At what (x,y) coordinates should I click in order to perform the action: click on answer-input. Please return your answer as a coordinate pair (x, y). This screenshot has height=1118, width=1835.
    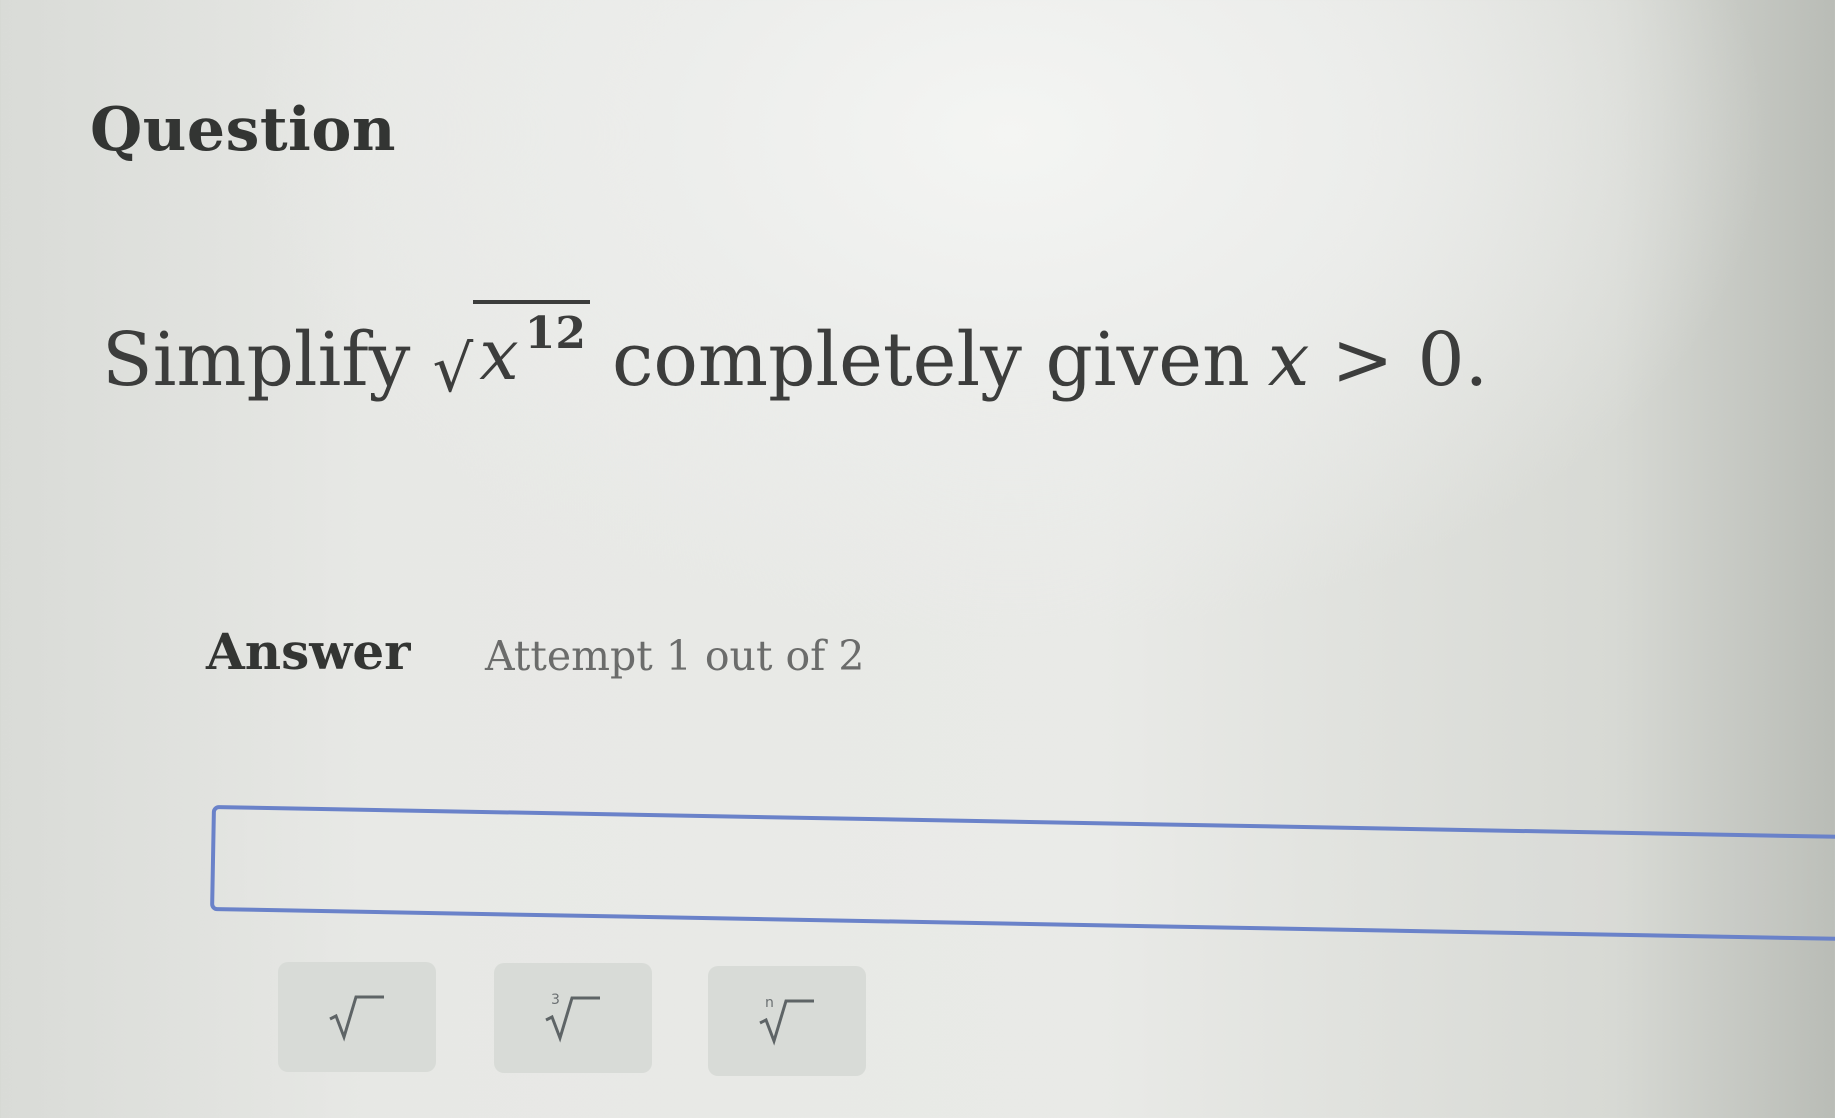
    Looking at the image, I should click on (1022, 873).